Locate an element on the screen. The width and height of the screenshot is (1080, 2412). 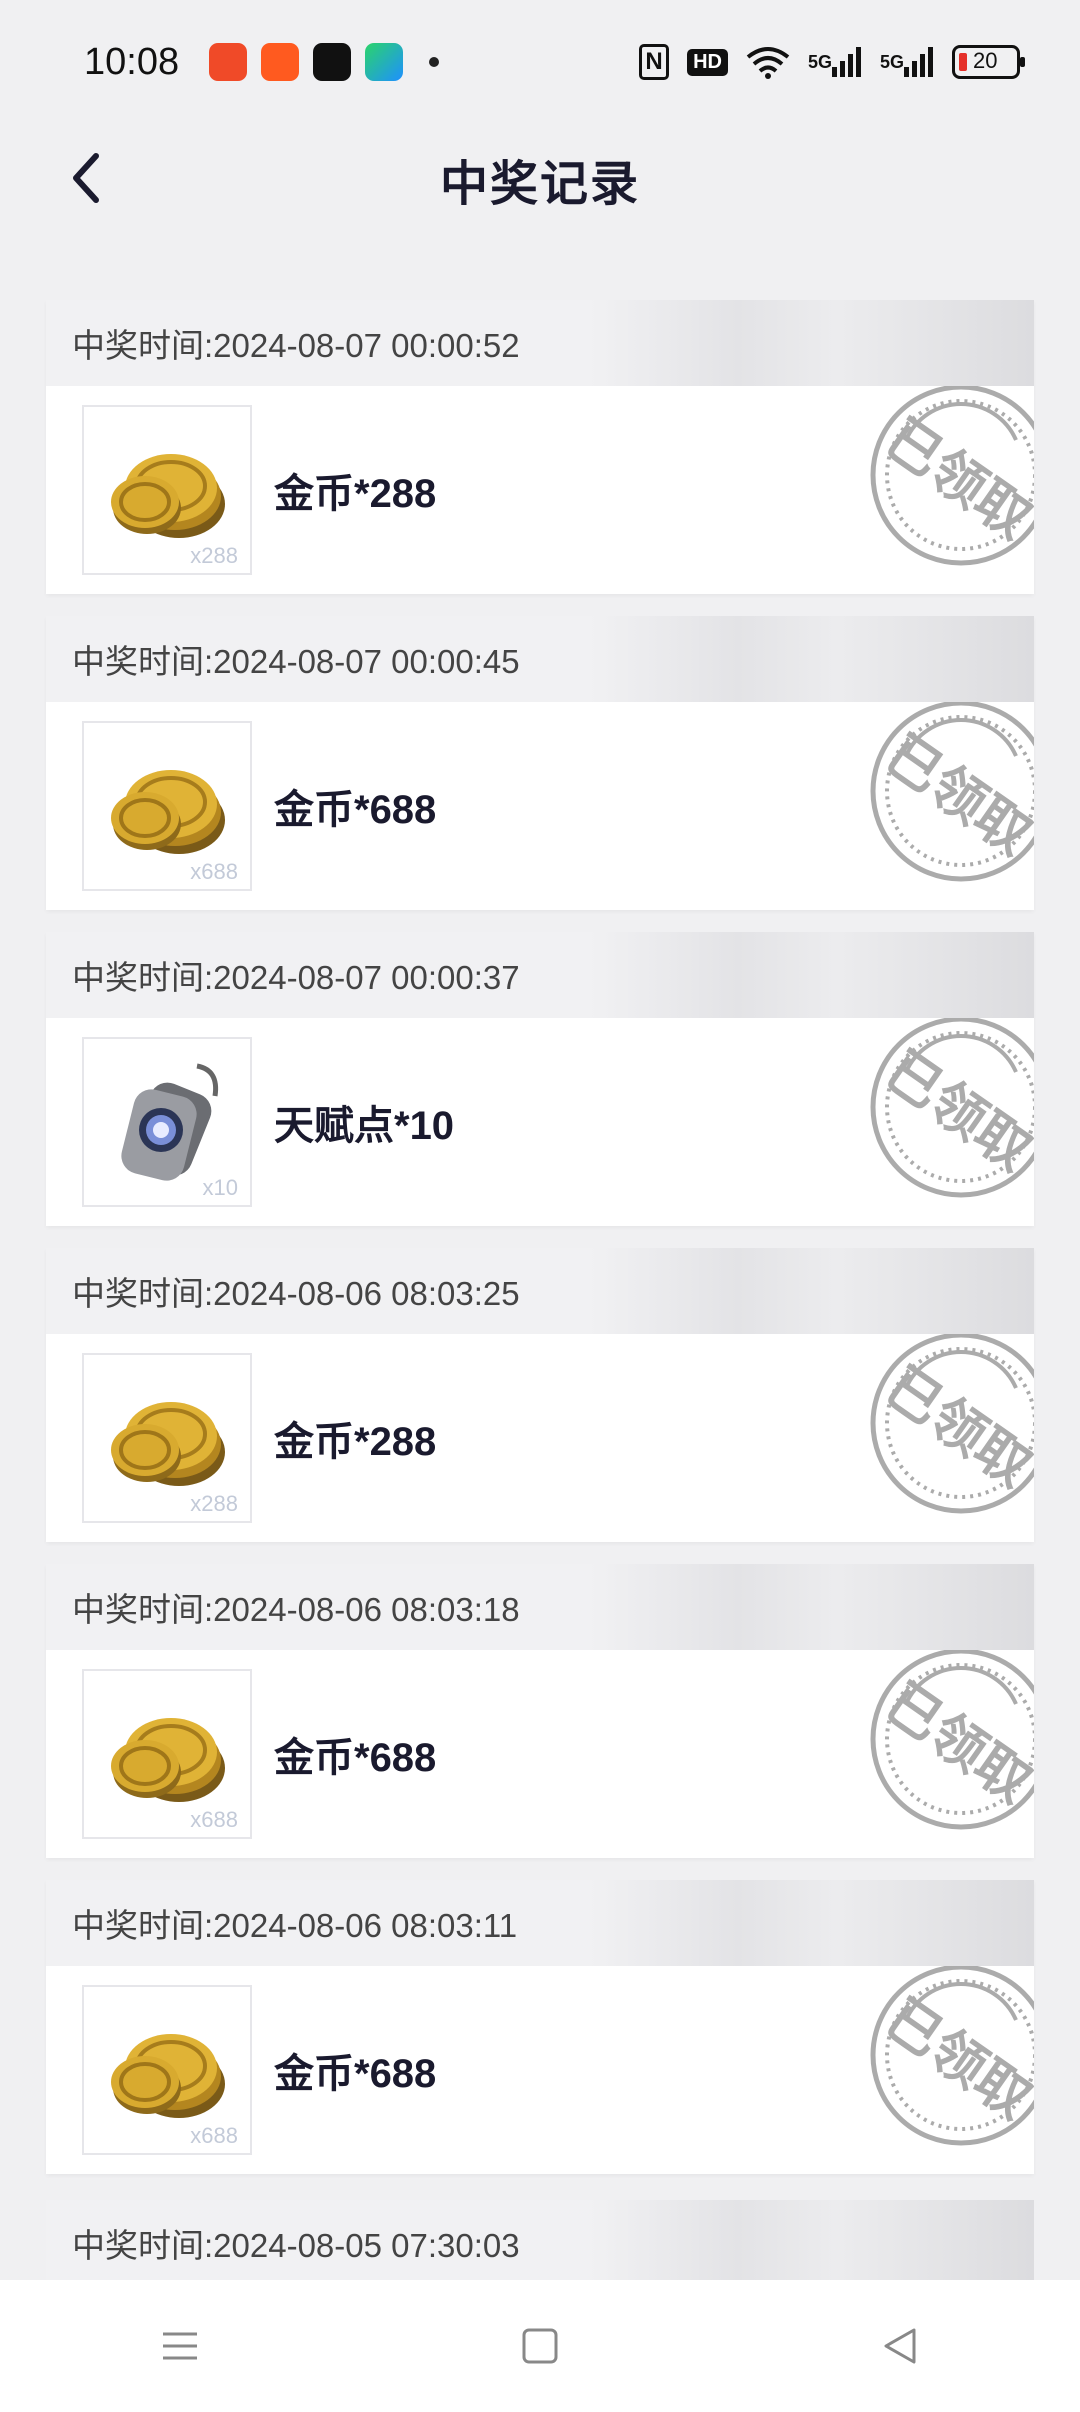
win-time-label: 中奖时间:2024-08-06 08:03:25 is located at coordinates (540, 1291).